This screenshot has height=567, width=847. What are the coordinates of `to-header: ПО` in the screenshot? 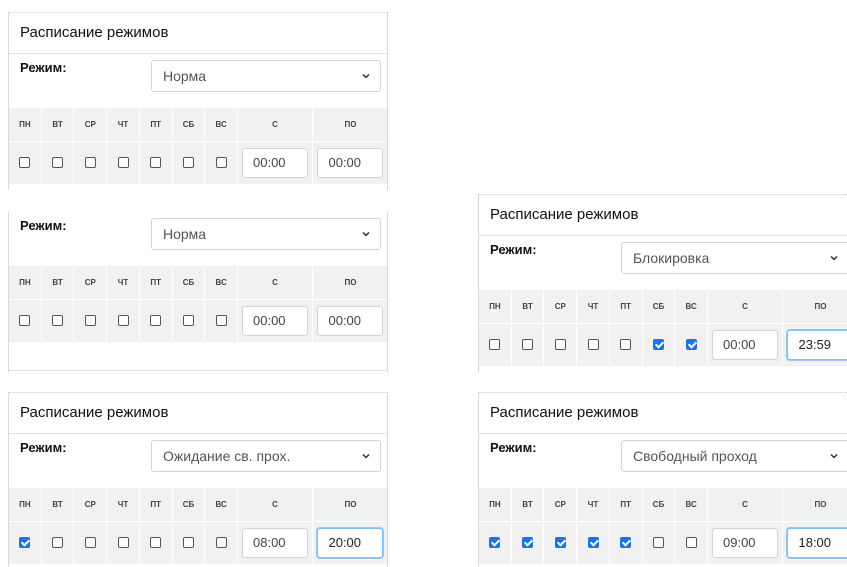 It's located at (814, 307).